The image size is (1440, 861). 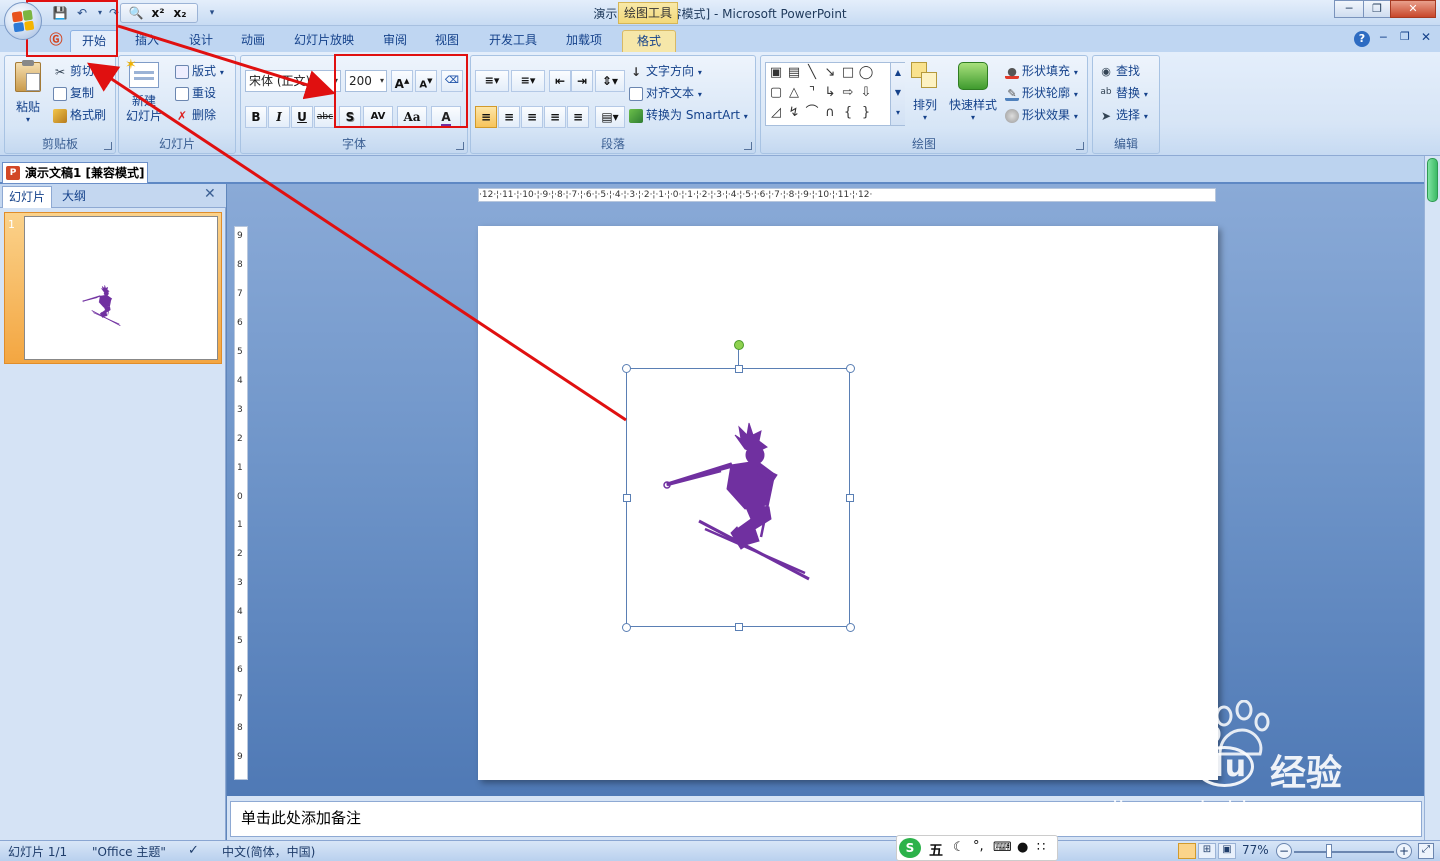 What do you see at coordinates (1119, 70) in the screenshot?
I see `find-button: ◉ 查找` at bounding box center [1119, 70].